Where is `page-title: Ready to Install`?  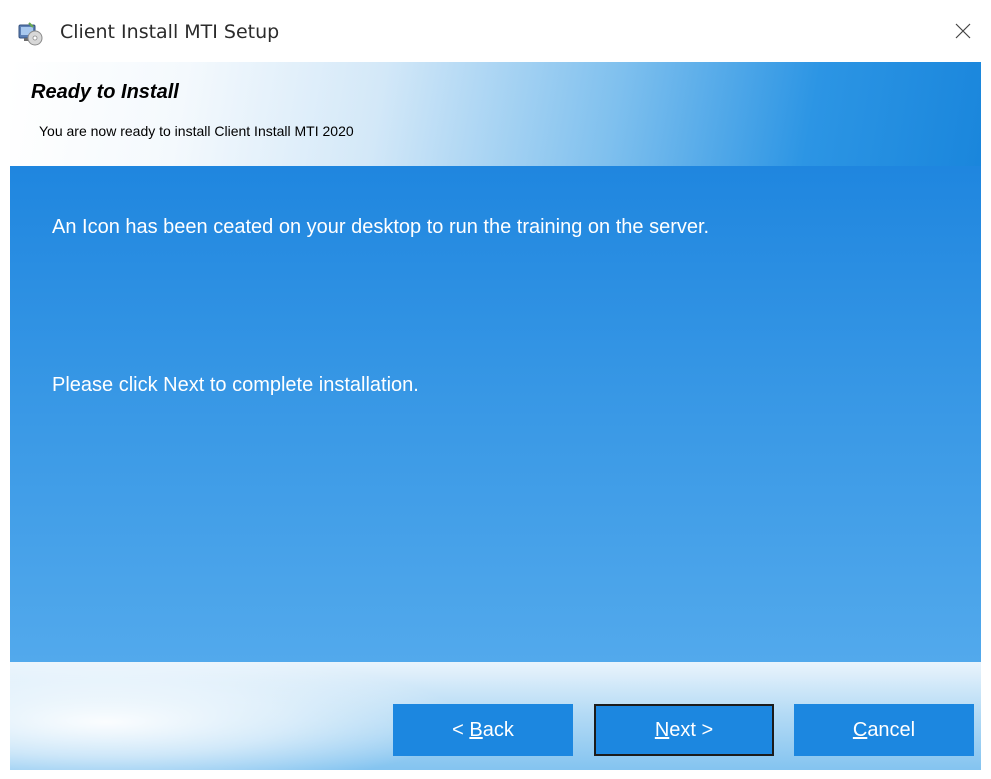
page-title: Ready to Install is located at coordinates (105, 92).